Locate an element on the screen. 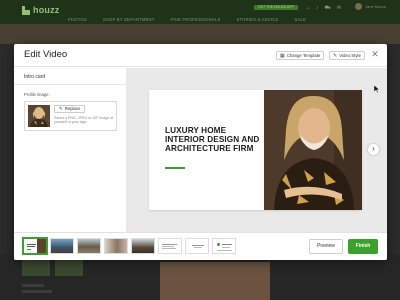 The height and width of the screenshot is (300, 400). logo-text: houzz is located at coordinates (46, 10).